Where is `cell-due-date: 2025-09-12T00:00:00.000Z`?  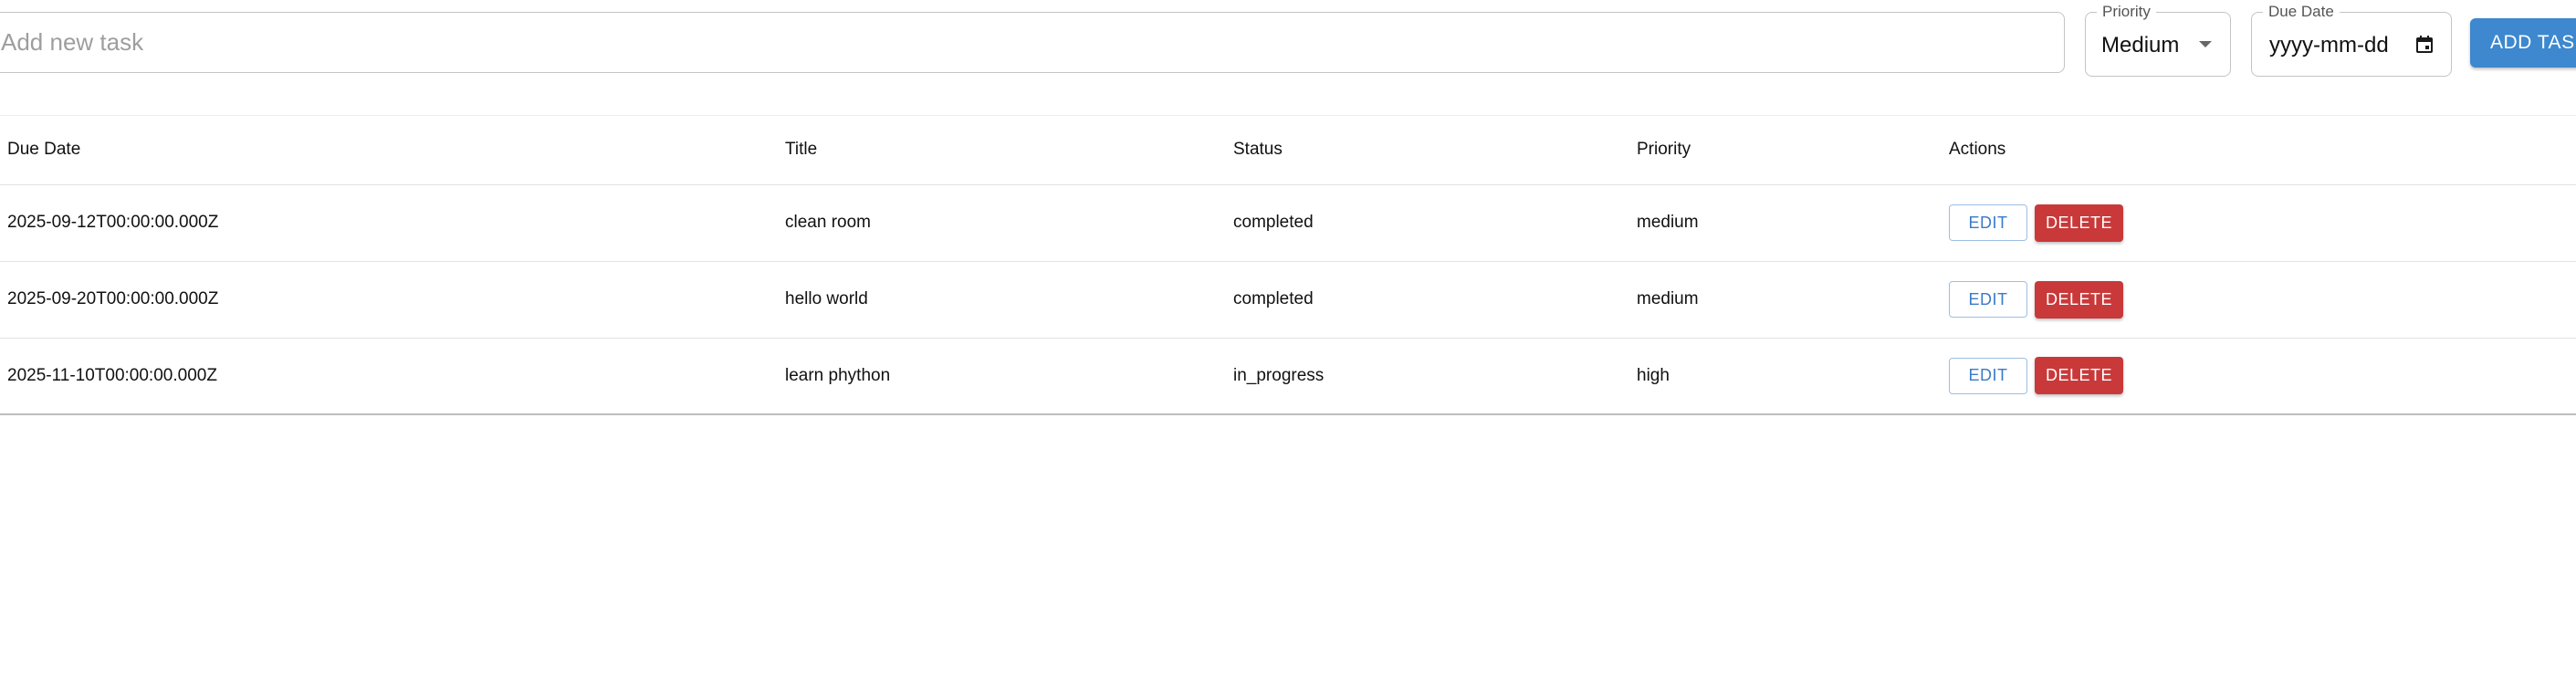 cell-due-date: 2025-09-12T00:00:00.000Z is located at coordinates (113, 223).